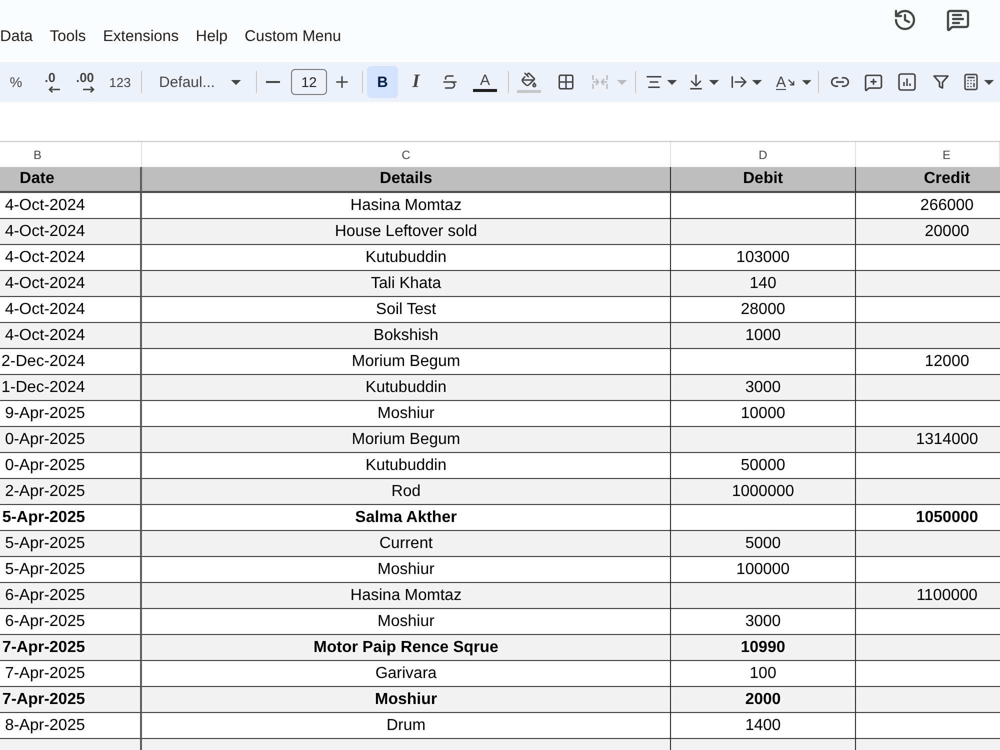 This screenshot has width=1000, height=750. I want to click on align-center-icon, so click(654, 82).